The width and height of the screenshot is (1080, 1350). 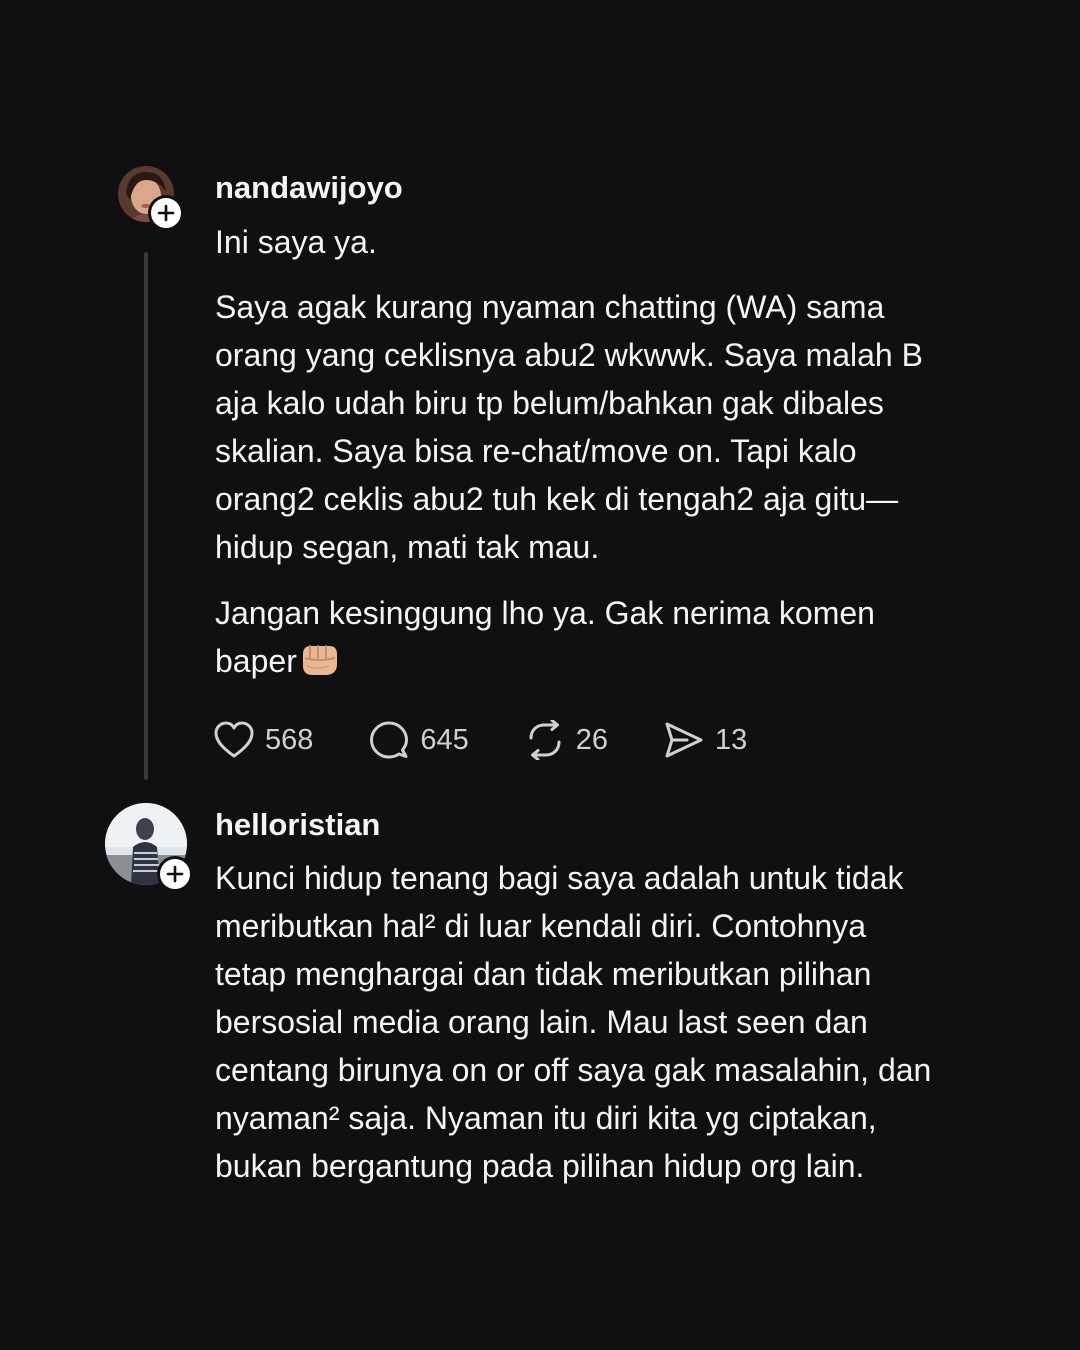 What do you see at coordinates (146, 516) in the screenshot?
I see `thread-line` at bounding box center [146, 516].